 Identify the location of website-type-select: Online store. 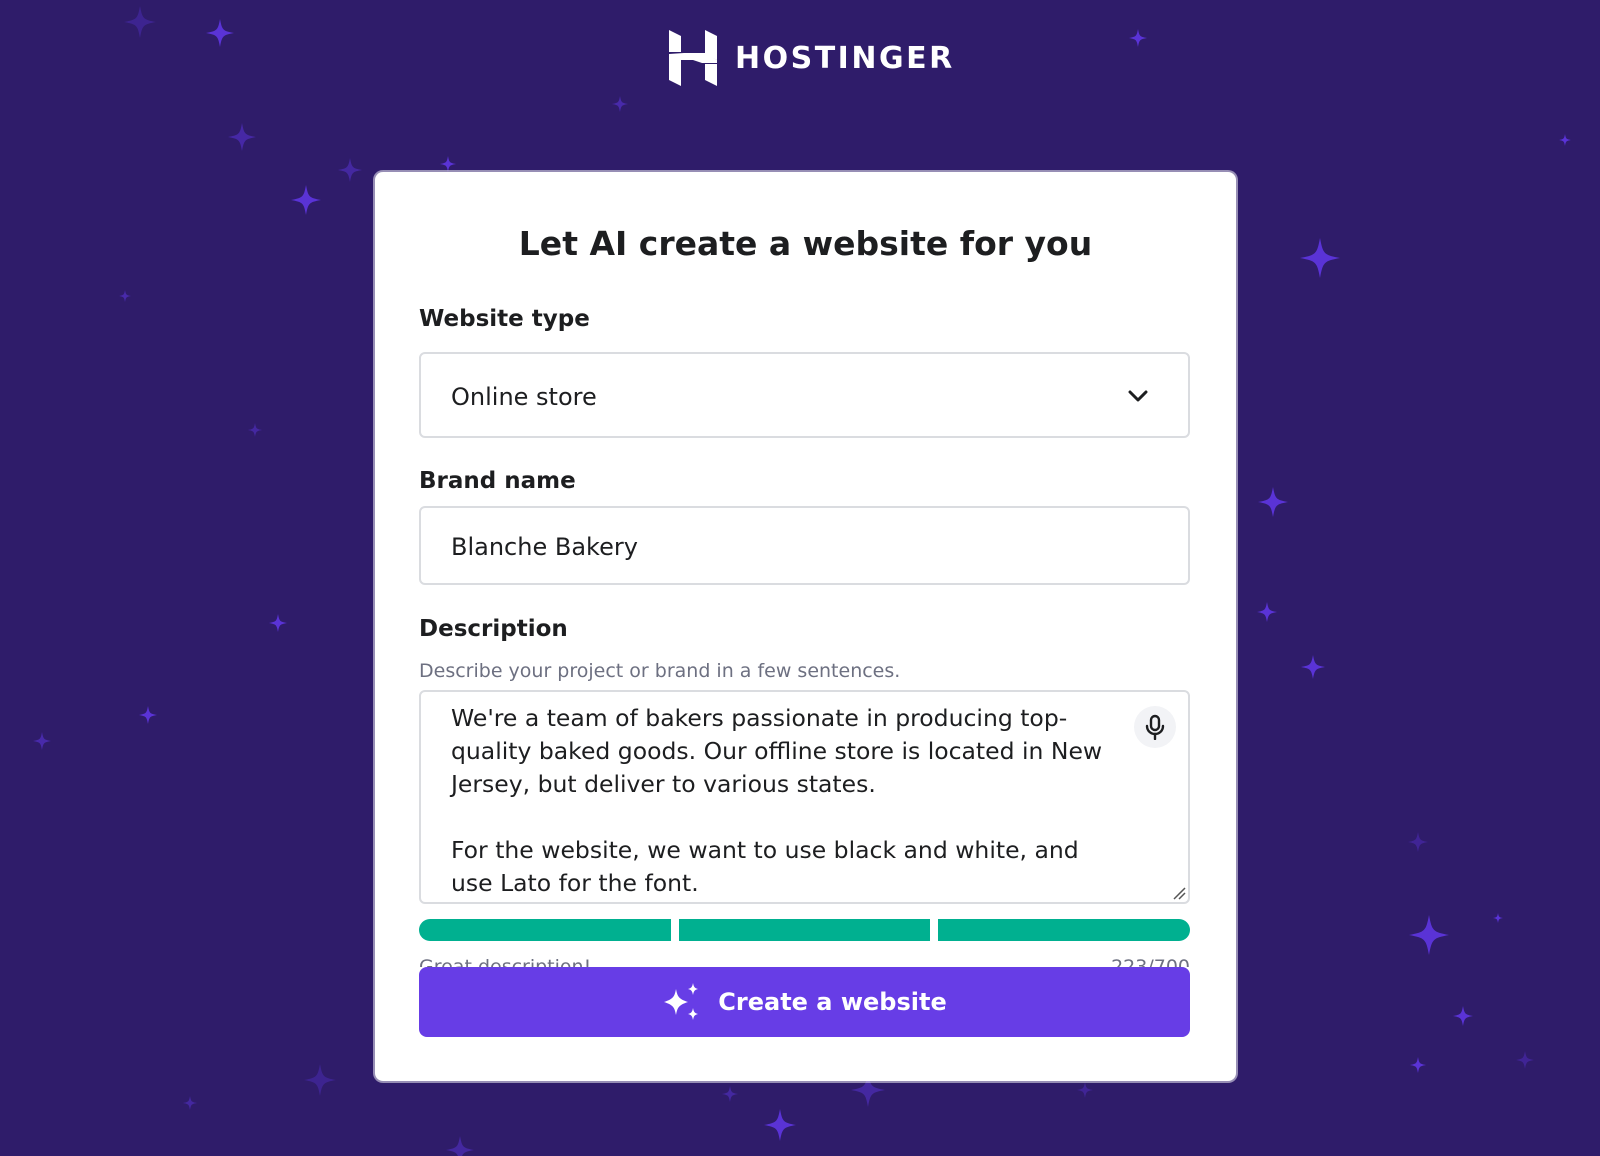
(804, 395).